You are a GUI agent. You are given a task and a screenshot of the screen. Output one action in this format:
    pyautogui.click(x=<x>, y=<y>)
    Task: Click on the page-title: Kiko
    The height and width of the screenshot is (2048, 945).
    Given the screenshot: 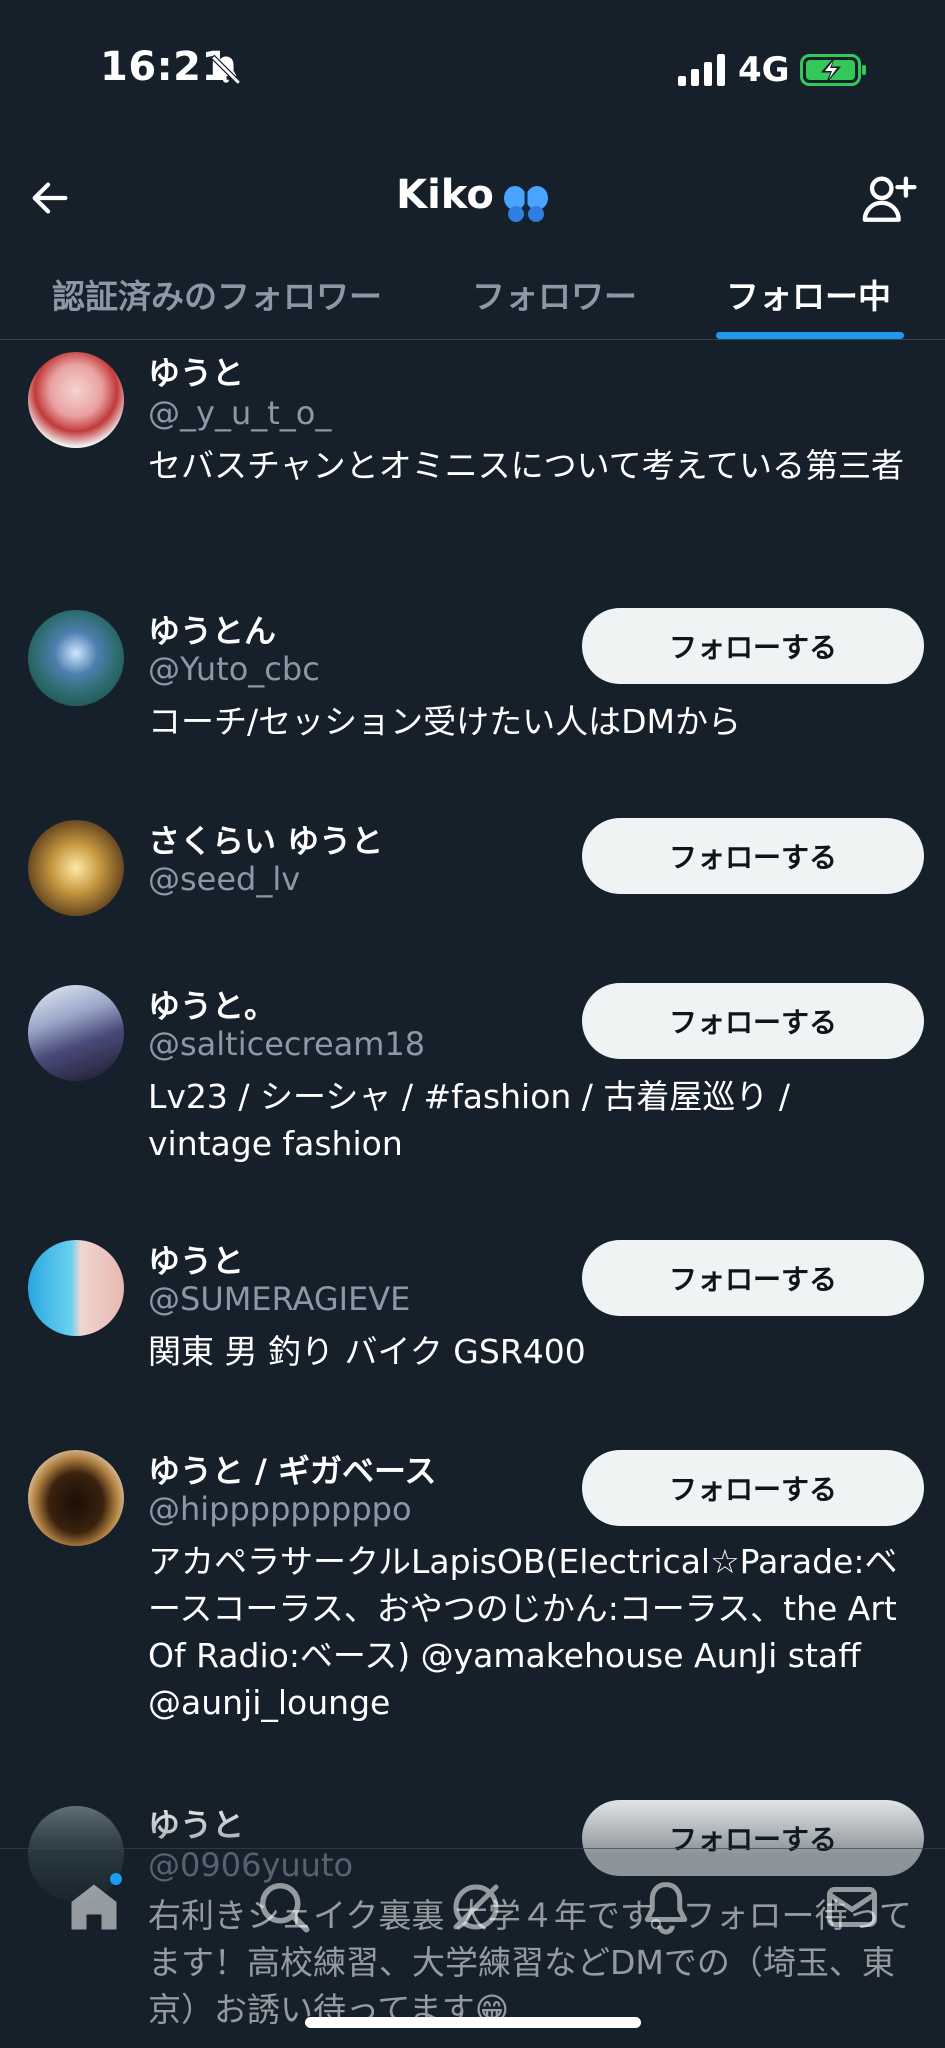 What is the action you would take?
    pyautogui.click(x=445, y=195)
    